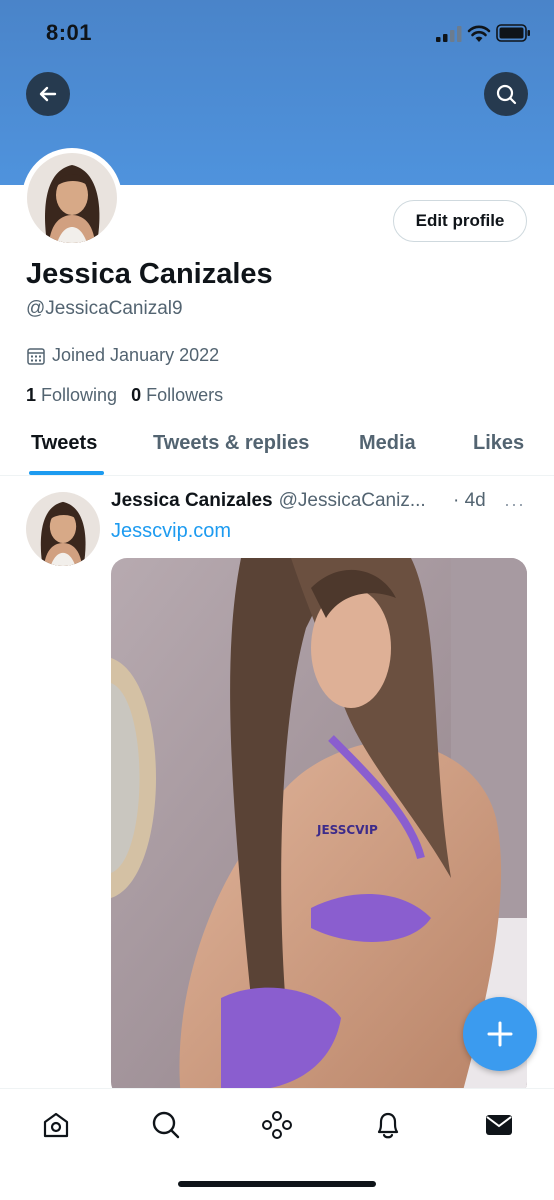 Image resolution: width=554 pixels, height=1200 pixels. I want to click on avatar-photo, so click(72, 198).